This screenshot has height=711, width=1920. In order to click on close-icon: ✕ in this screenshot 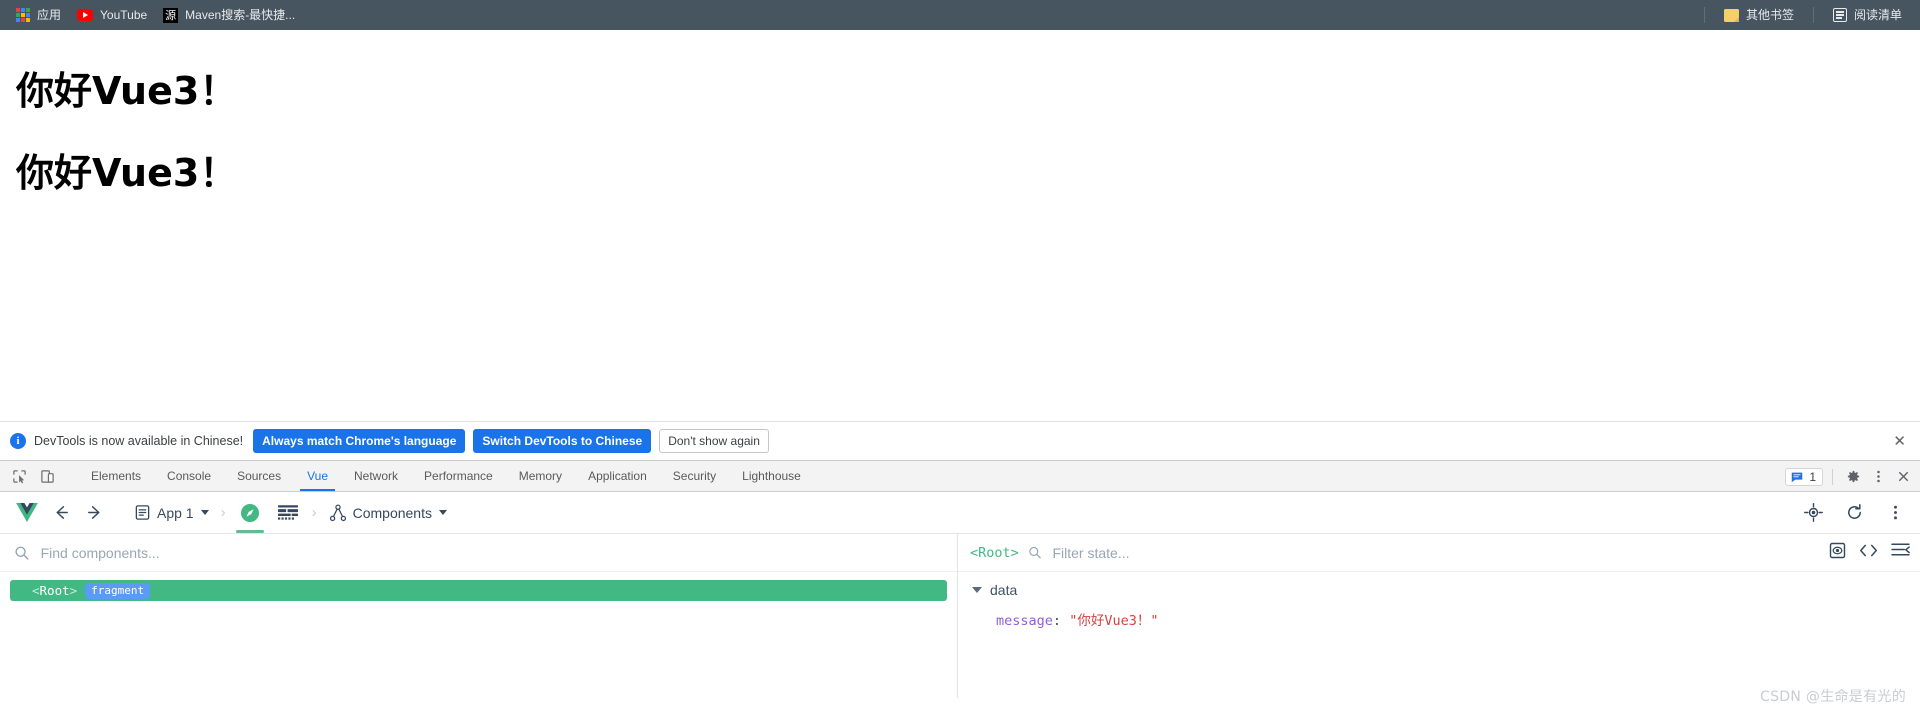, I will do `click(1899, 441)`.